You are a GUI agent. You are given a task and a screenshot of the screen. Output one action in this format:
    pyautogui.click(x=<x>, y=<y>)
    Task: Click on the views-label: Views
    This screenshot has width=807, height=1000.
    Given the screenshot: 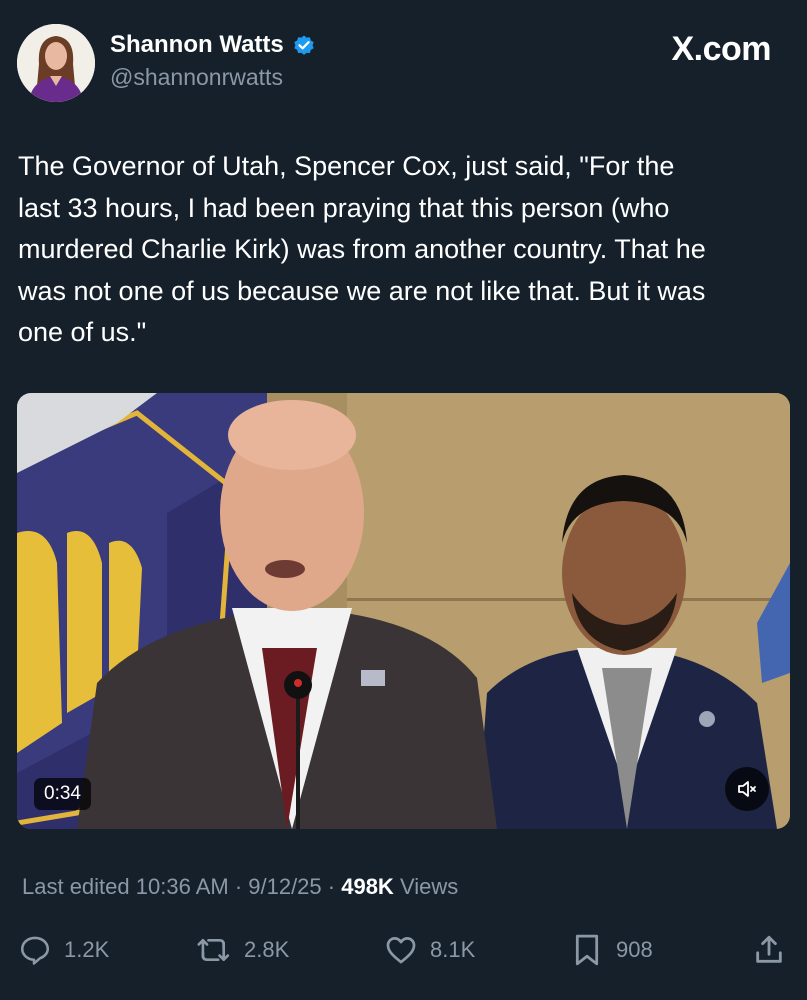 What is the action you would take?
    pyautogui.click(x=429, y=886)
    